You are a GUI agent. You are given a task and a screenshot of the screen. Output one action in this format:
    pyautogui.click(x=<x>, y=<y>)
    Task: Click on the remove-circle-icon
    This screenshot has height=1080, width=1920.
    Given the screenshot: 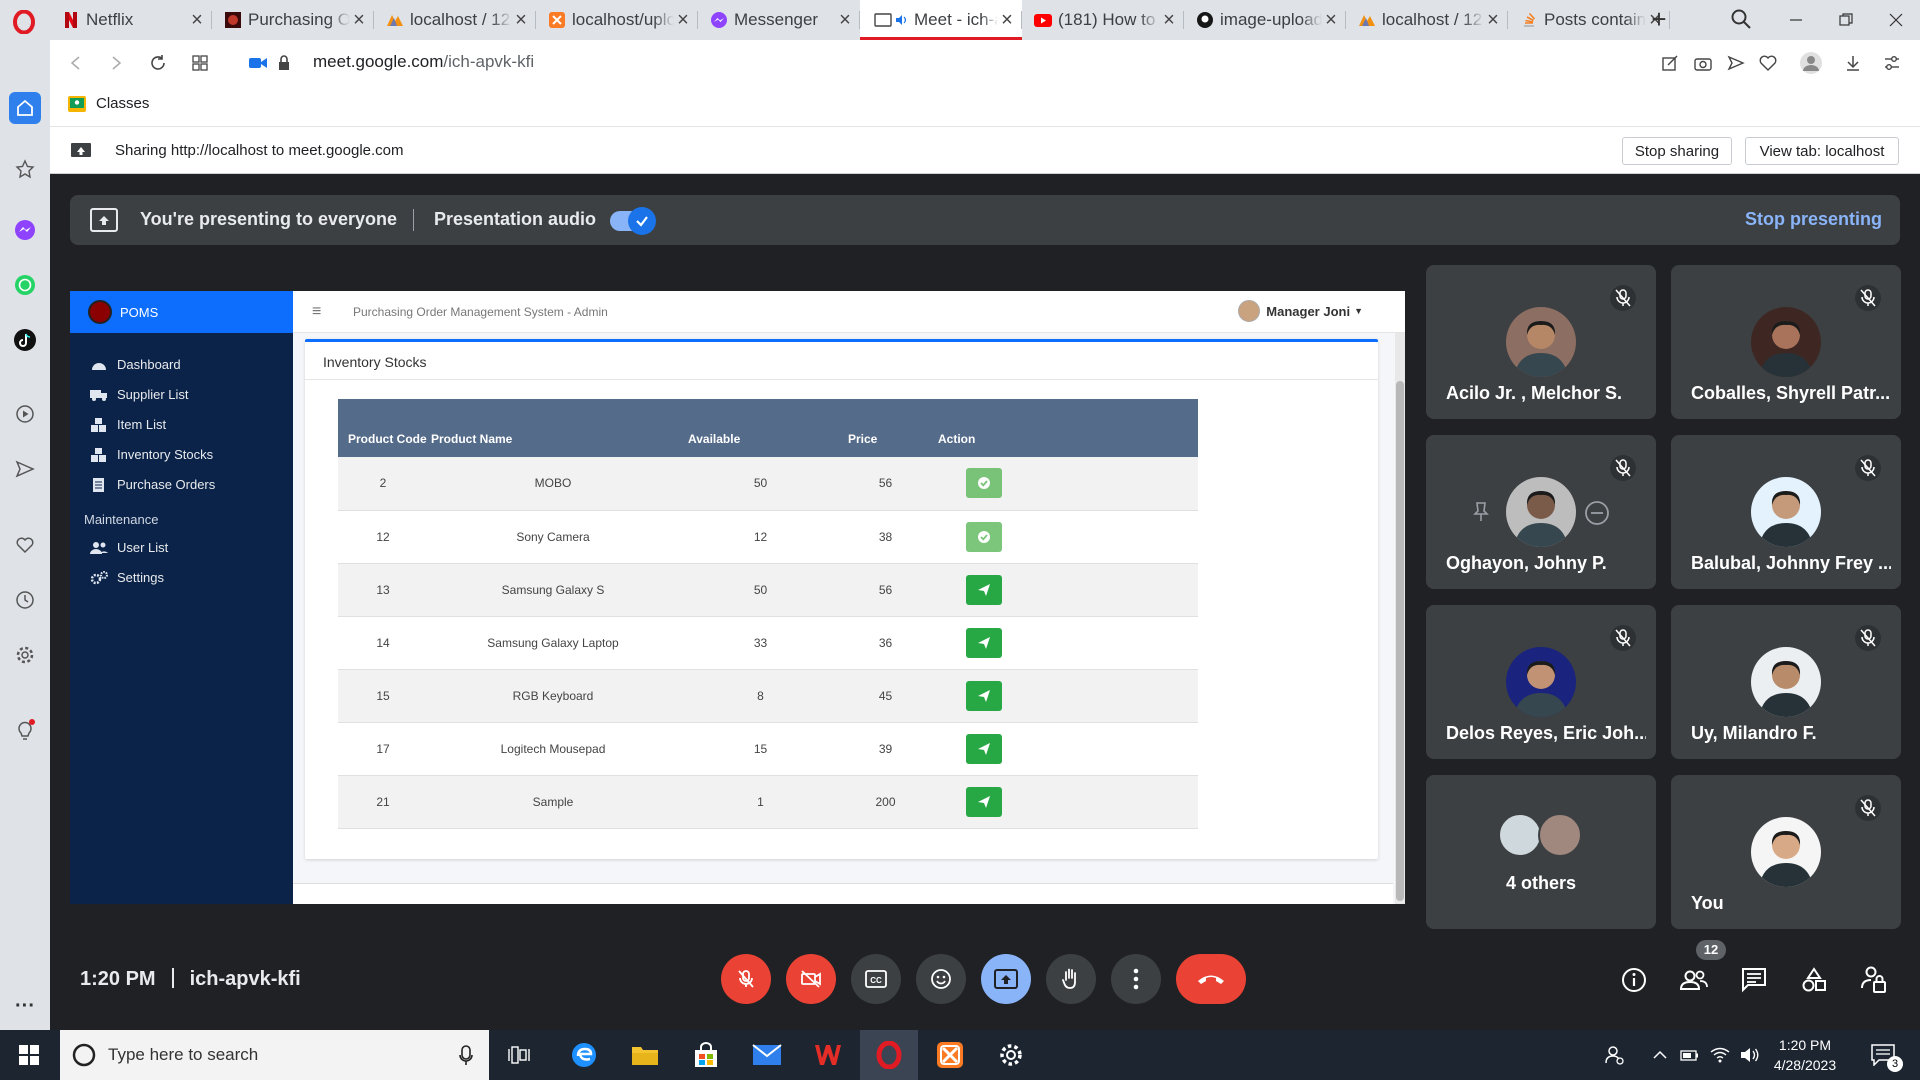 What is the action you would take?
    pyautogui.click(x=1597, y=513)
    